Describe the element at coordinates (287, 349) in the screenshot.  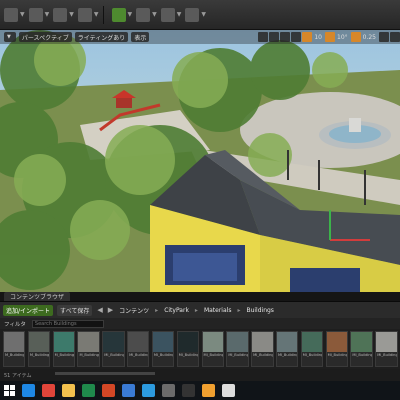
I see `asset-tile: MI_Buildings_Wood` at that location.